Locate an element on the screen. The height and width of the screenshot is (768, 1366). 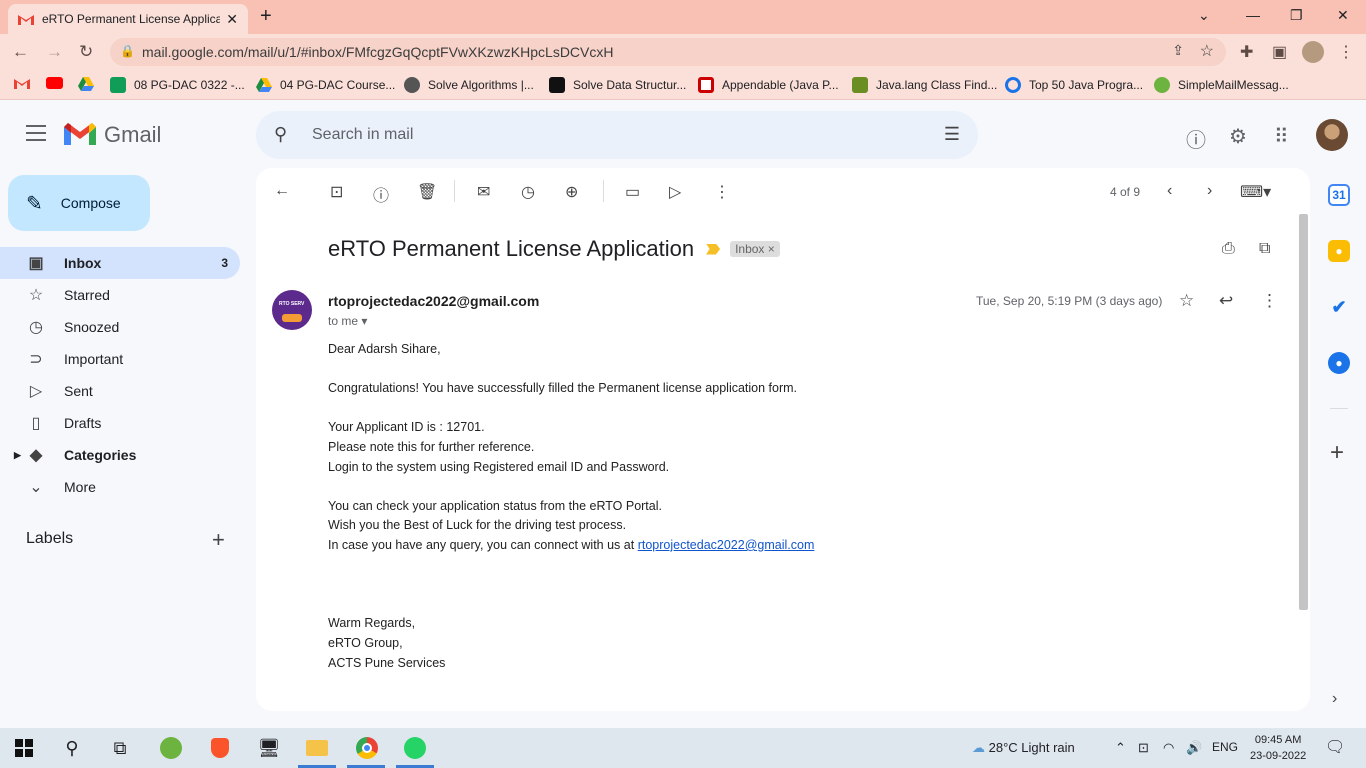
snooze-icon: ◷ is located at coordinates (528, 192).